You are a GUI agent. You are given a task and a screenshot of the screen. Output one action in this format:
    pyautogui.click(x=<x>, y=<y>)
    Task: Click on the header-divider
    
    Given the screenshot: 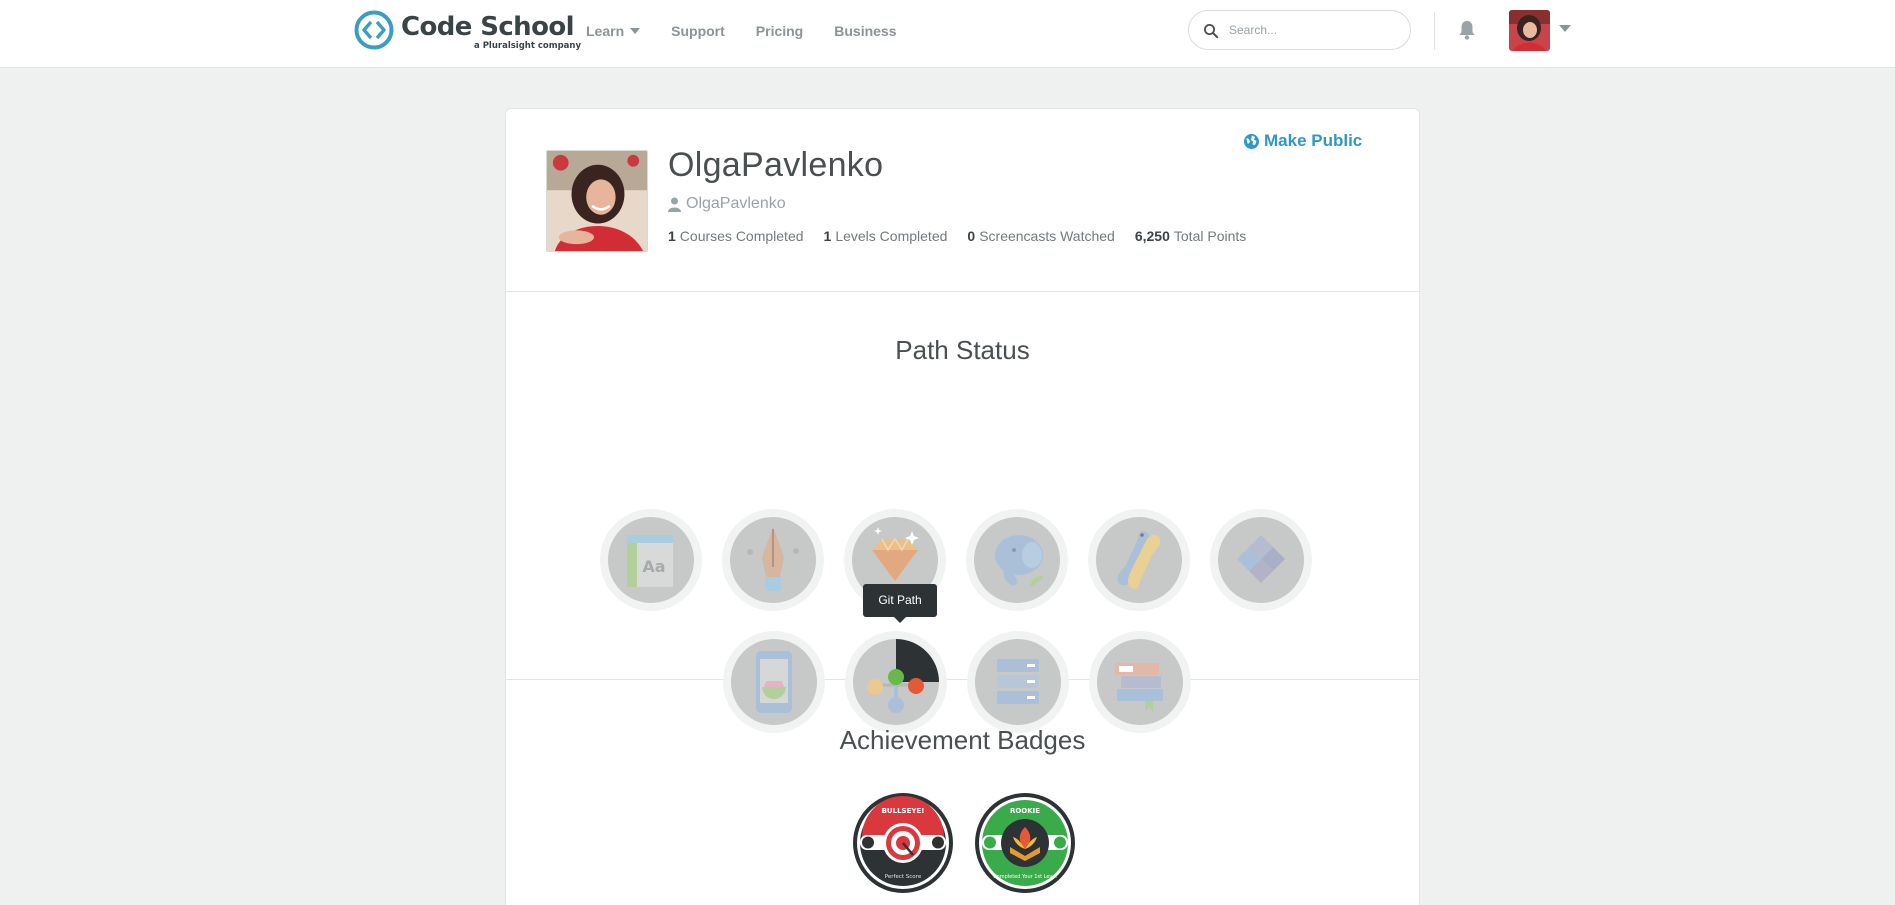 What is the action you would take?
    pyautogui.click(x=1434, y=31)
    